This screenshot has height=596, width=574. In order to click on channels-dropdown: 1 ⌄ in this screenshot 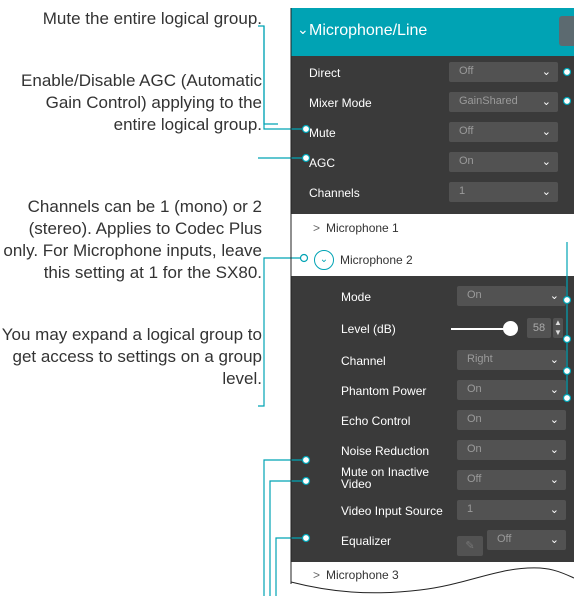, I will do `click(503, 192)`.